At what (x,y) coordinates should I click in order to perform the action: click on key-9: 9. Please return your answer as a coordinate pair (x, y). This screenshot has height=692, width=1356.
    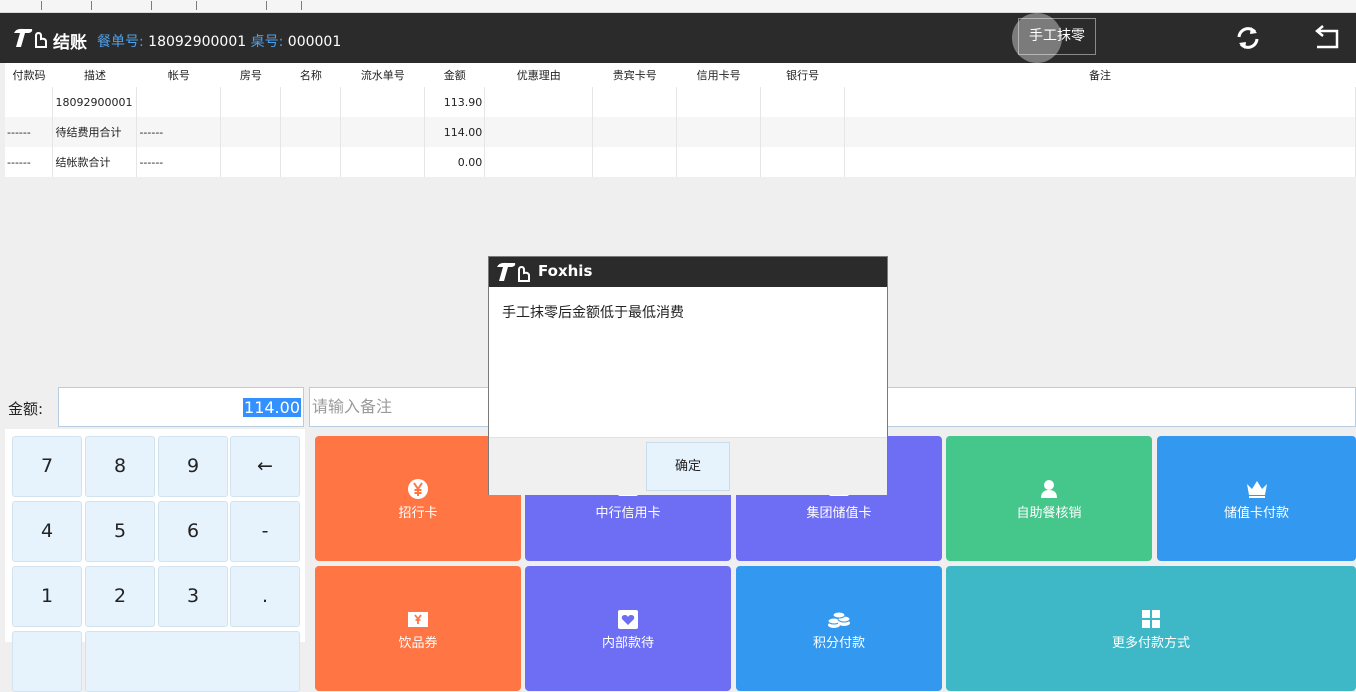
    Looking at the image, I should click on (193, 466).